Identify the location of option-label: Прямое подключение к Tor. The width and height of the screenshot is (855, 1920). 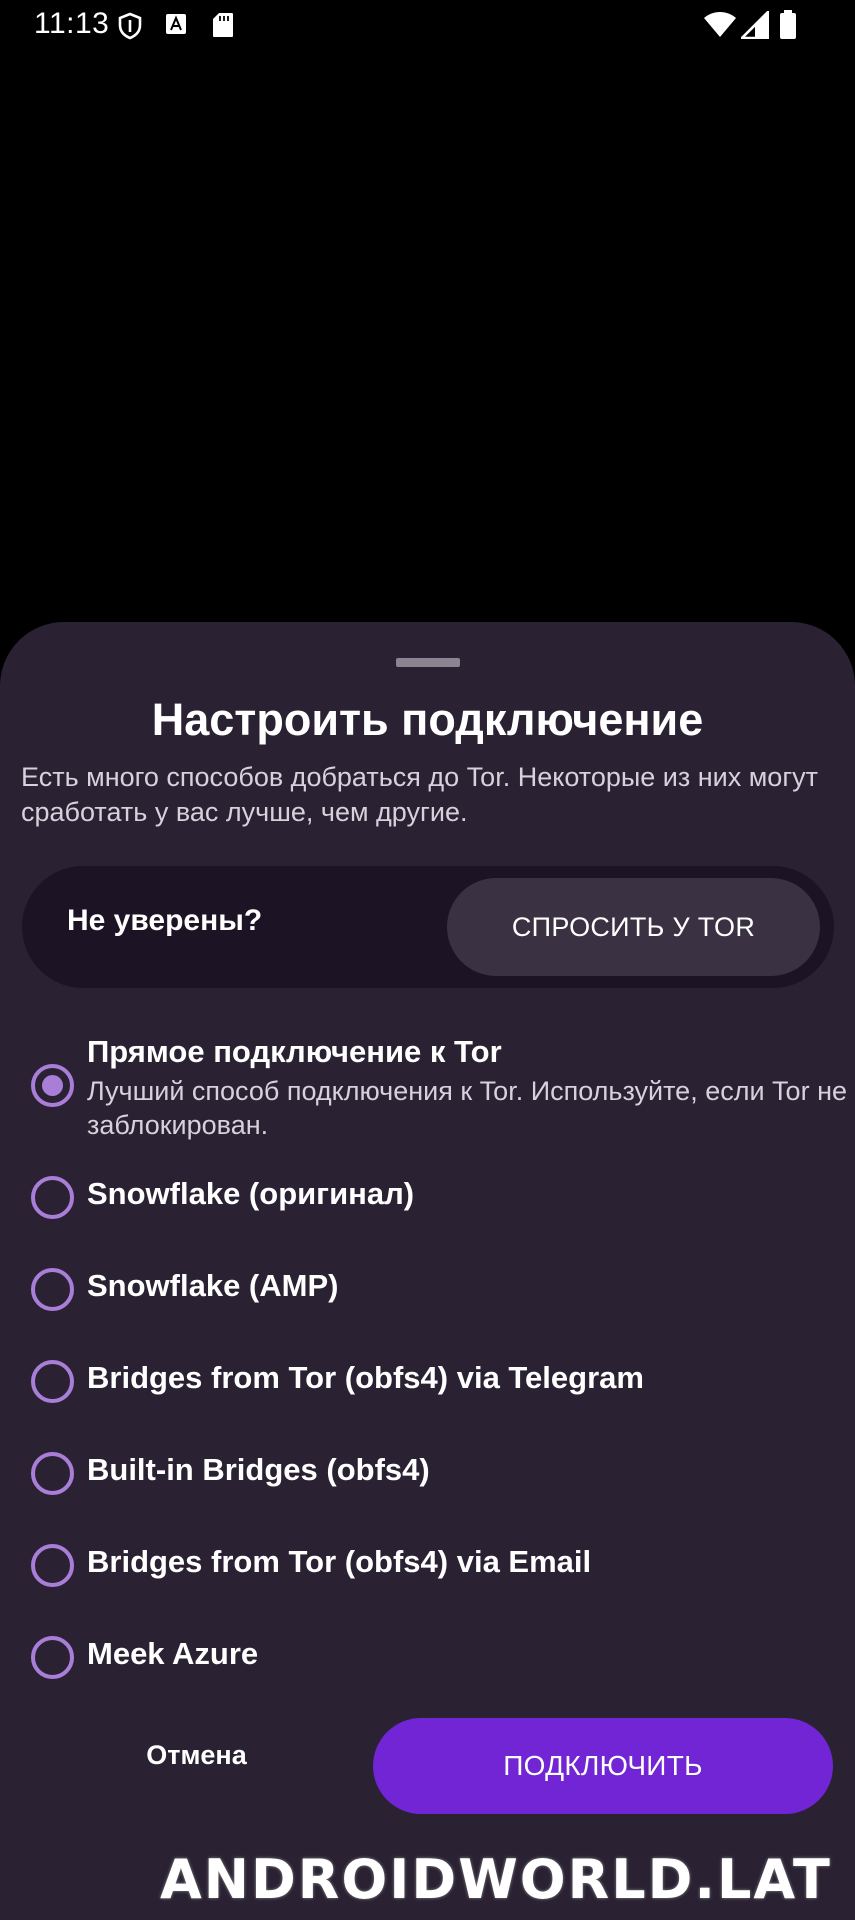
(294, 1051).